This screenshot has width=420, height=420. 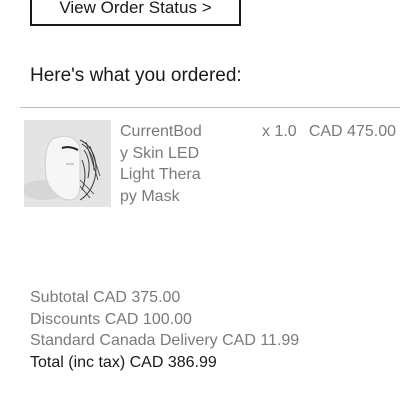 I want to click on view-order-status-button: View Order Status >, so click(x=135, y=13).